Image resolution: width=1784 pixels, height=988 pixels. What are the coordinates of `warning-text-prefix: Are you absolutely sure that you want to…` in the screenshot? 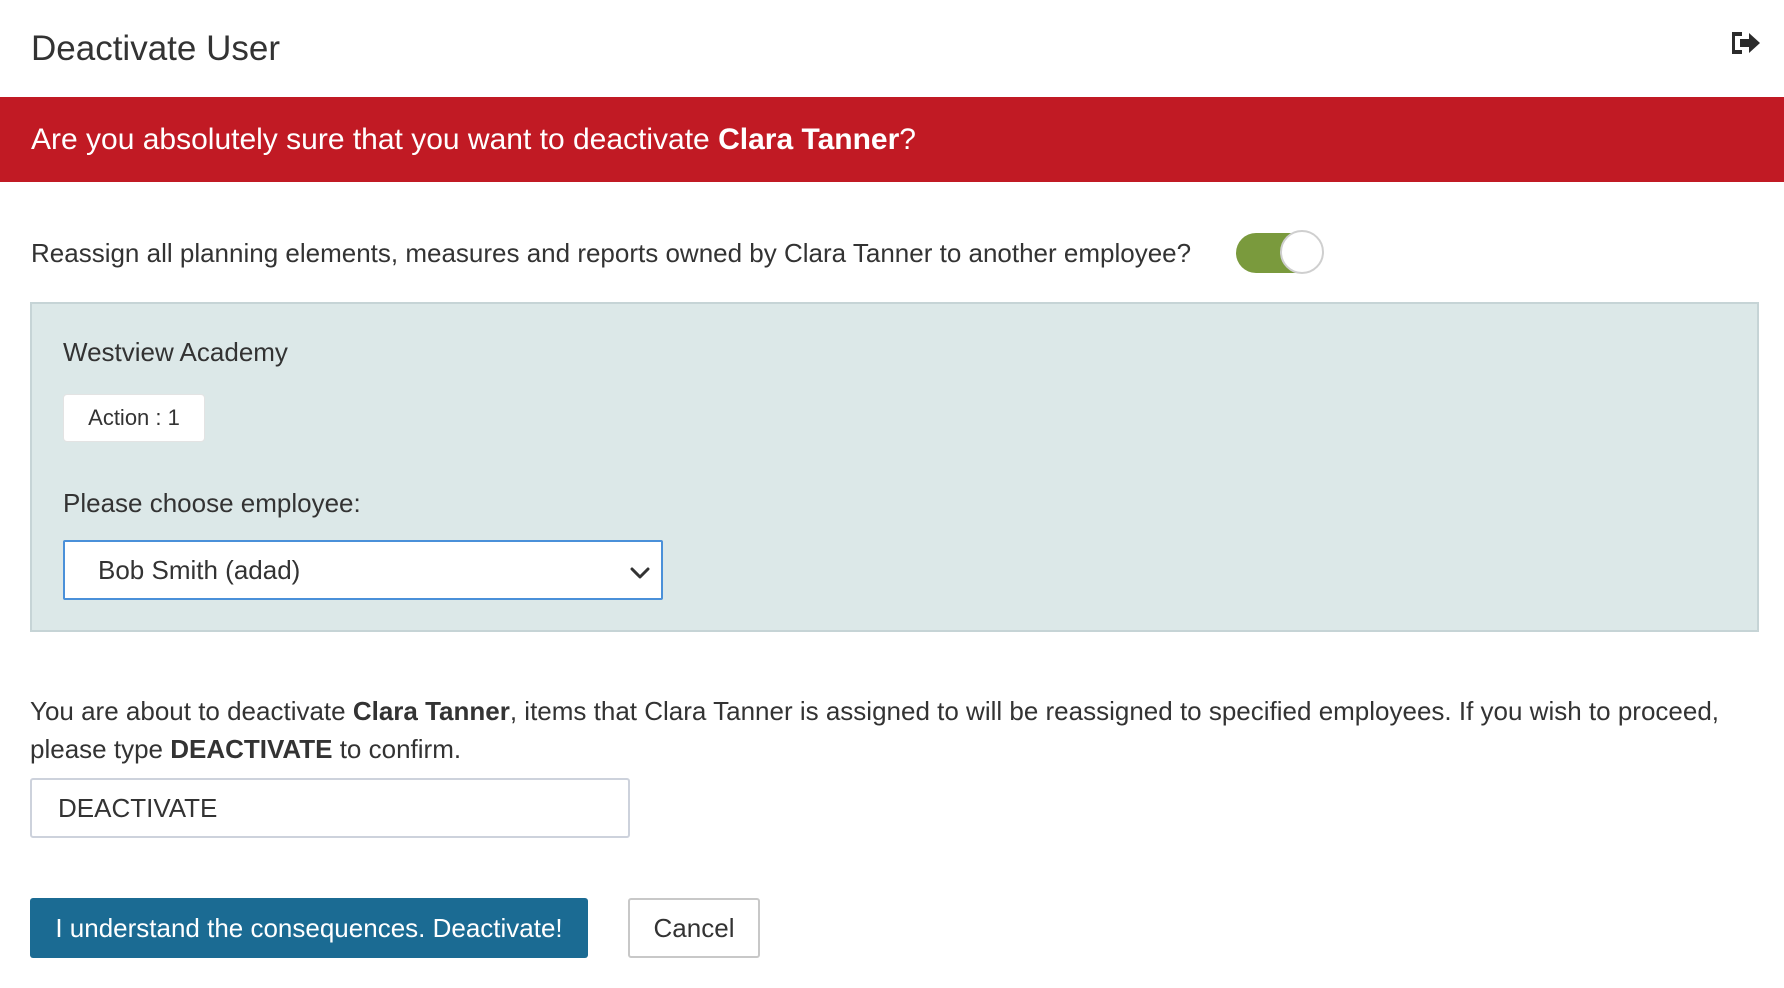 It's located at (370, 139).